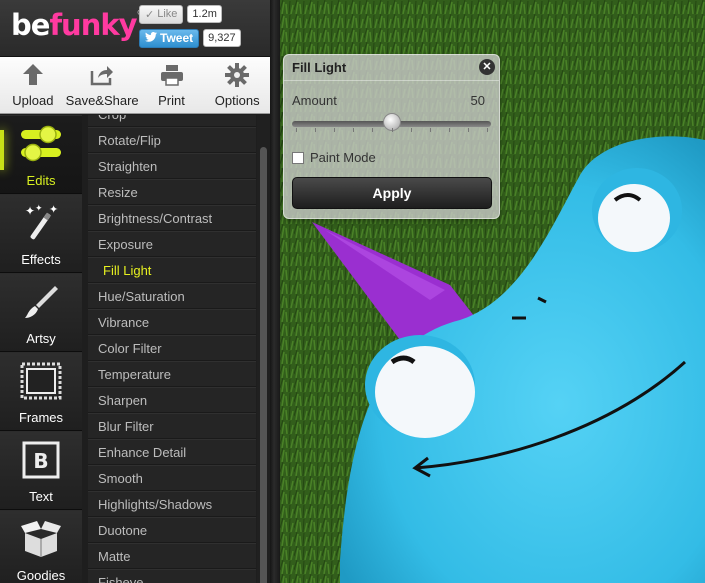 The image size is (705, 583). Describe the element at coordinates (172, 452) in the screenshot. I see `tool-enhance-detail: Enhance Detail` at that location.